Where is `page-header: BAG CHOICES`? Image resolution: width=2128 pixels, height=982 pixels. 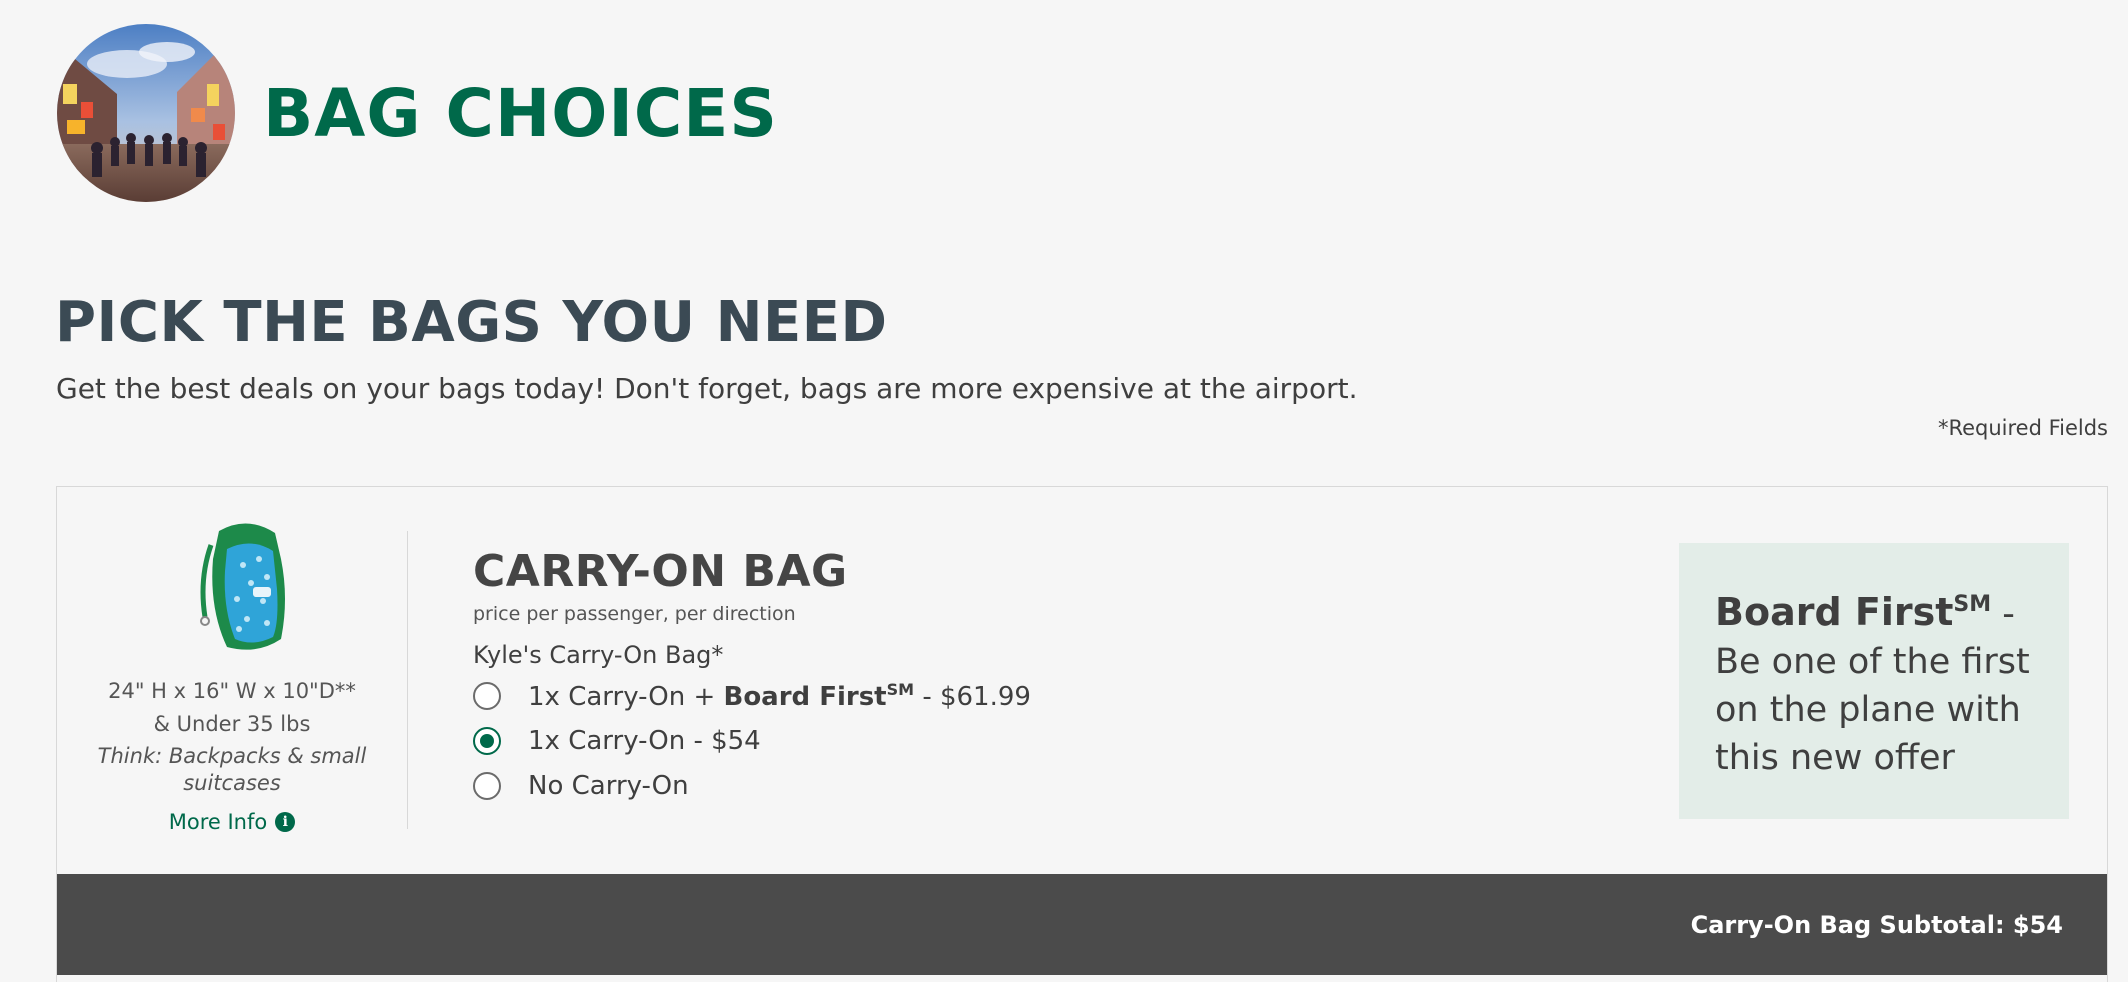 page-header: BAG CHOICES is located at coordinates (417, 113).